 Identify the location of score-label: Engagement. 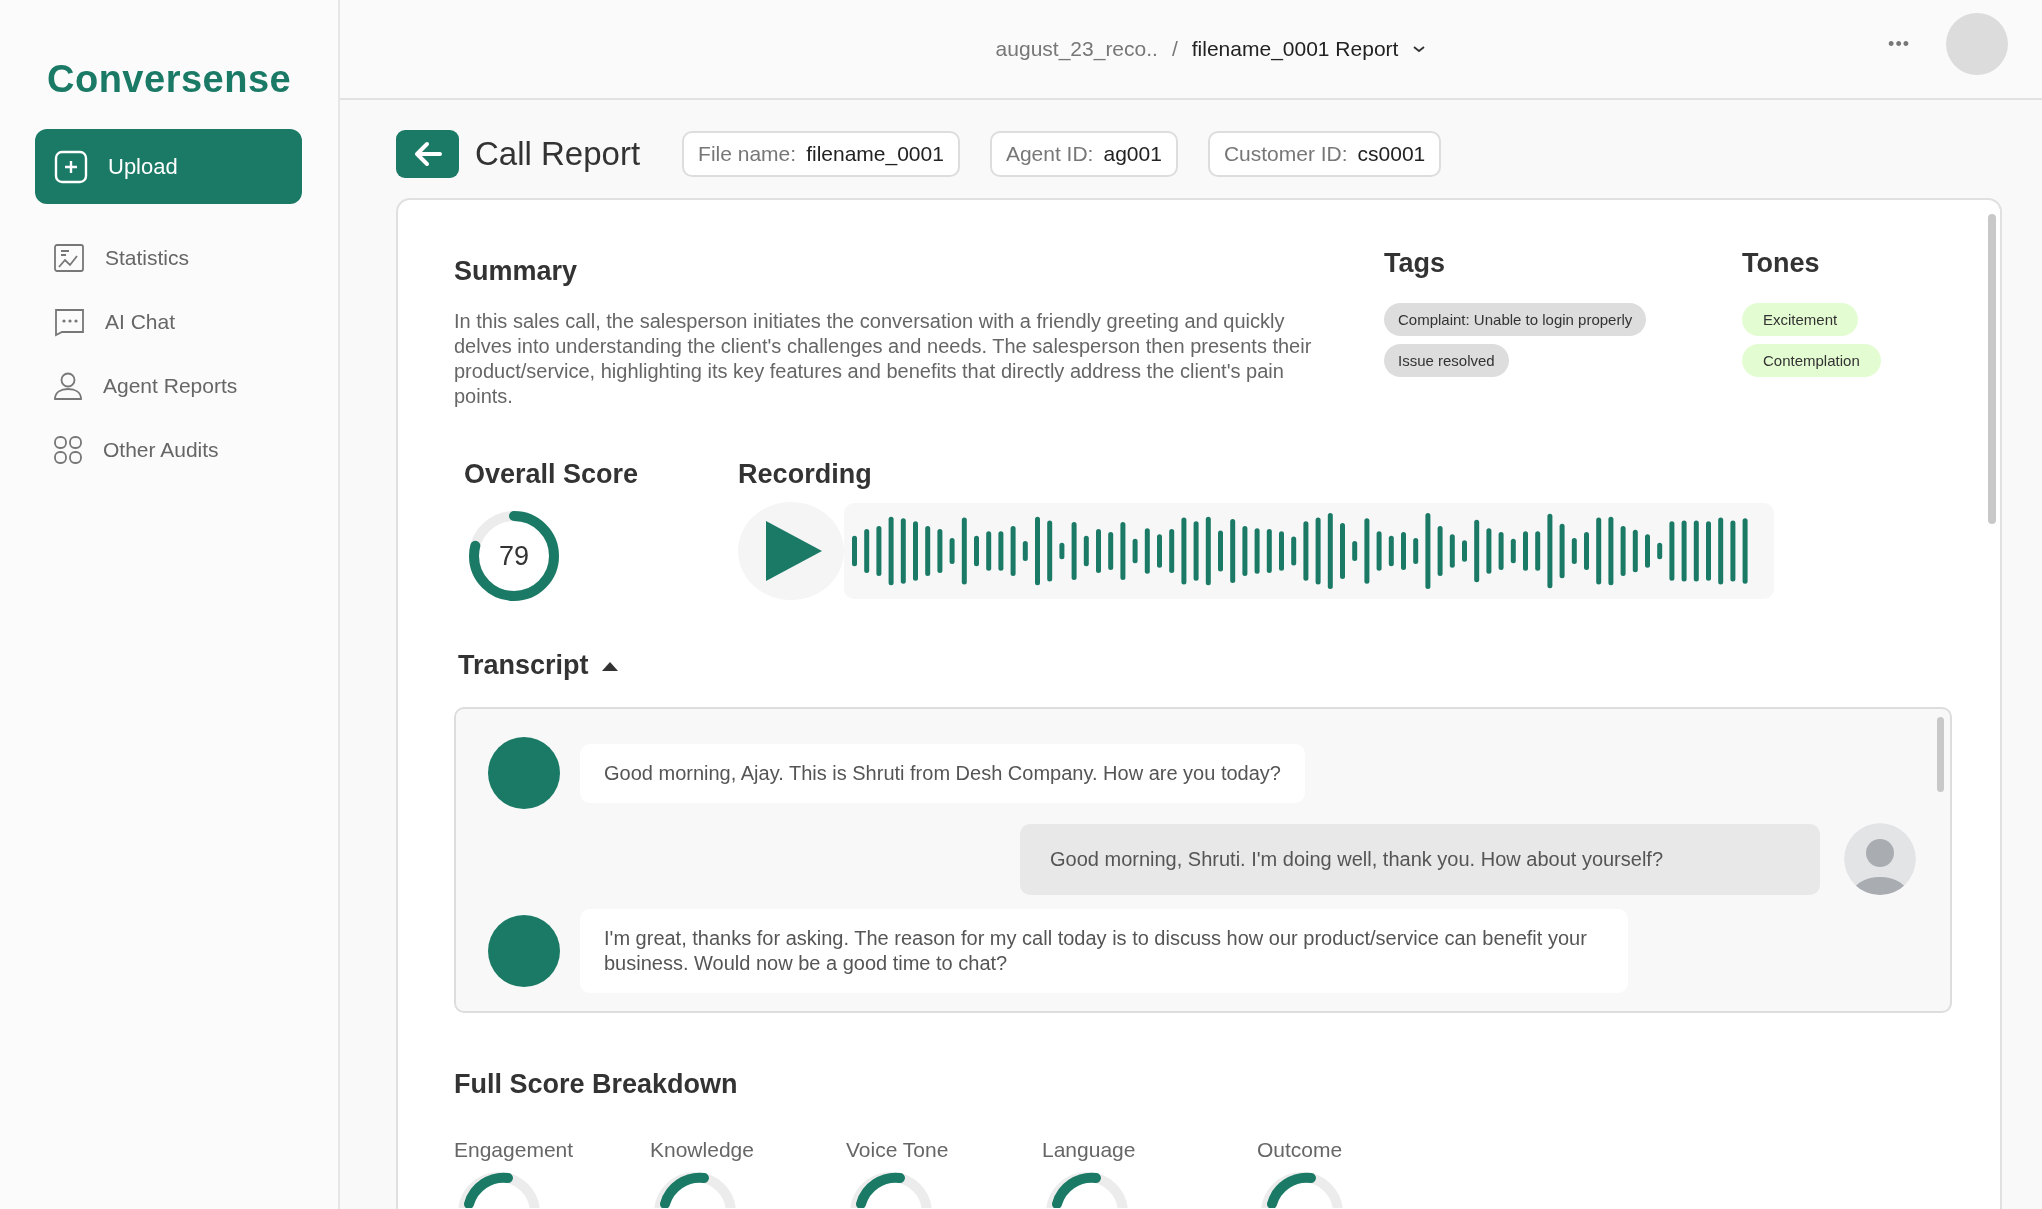
(514, 1150).